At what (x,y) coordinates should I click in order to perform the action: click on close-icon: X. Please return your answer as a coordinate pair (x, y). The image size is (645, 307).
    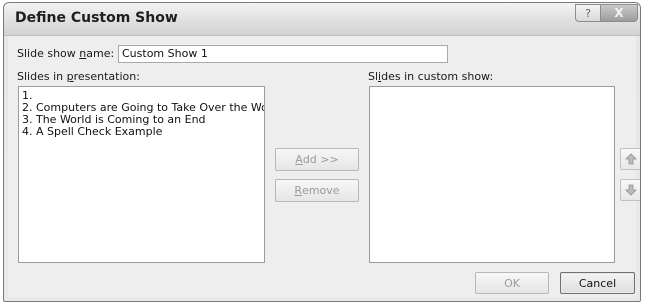
    Looking at the image, I should click on (619, 13).